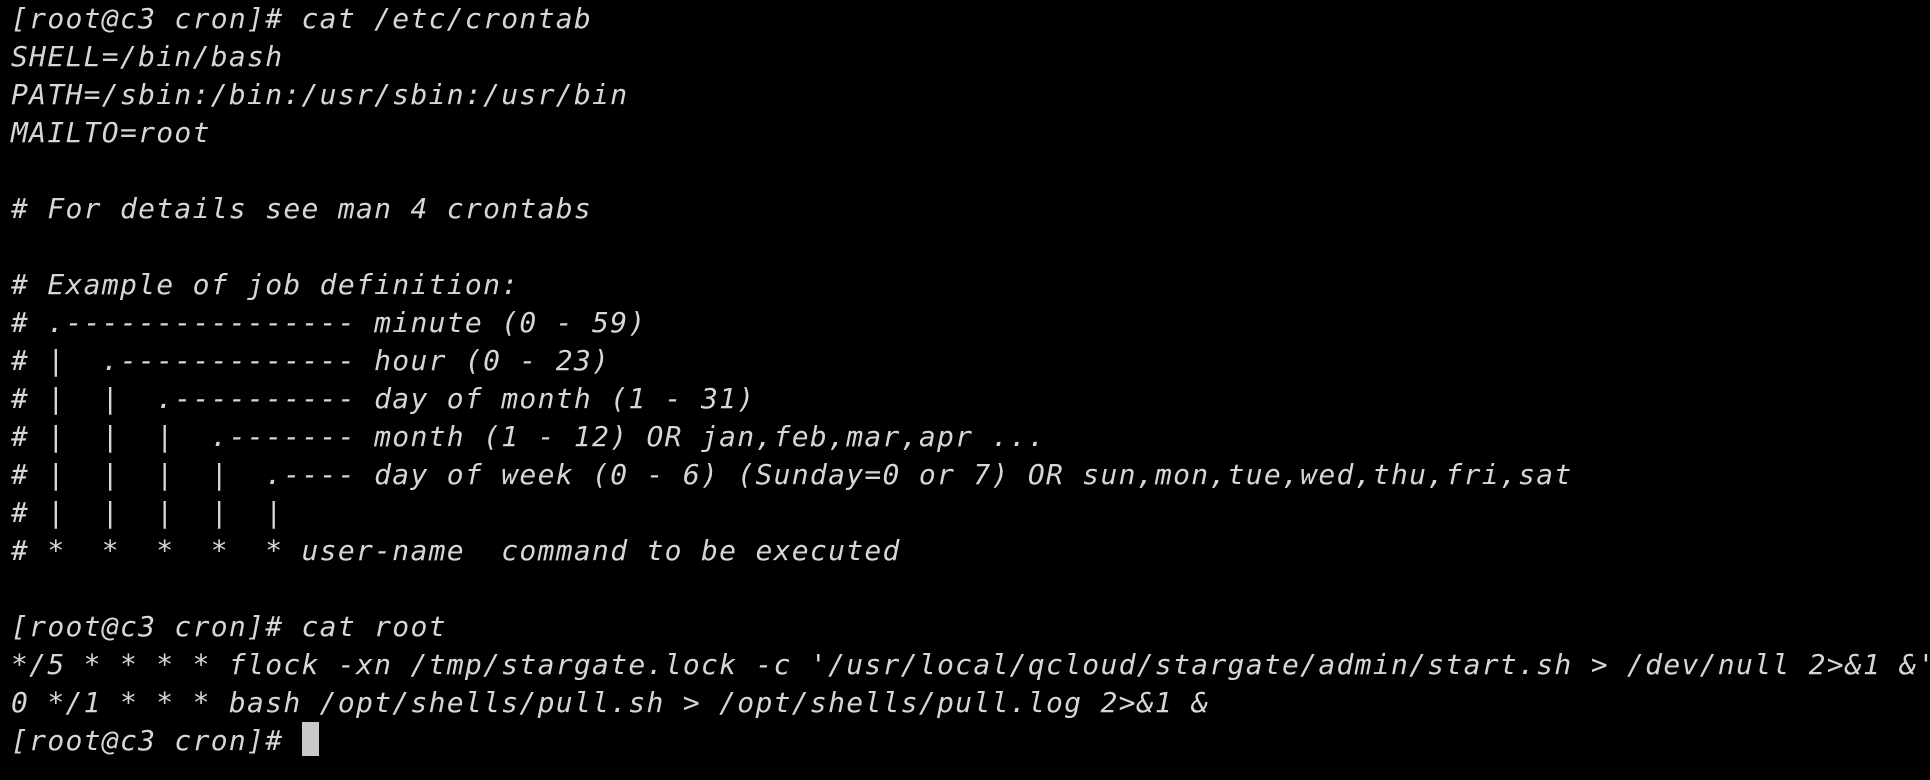  I want to click on terminal-line: [root@c3 cron]# cat /etc/crontab, so click(302, 18).